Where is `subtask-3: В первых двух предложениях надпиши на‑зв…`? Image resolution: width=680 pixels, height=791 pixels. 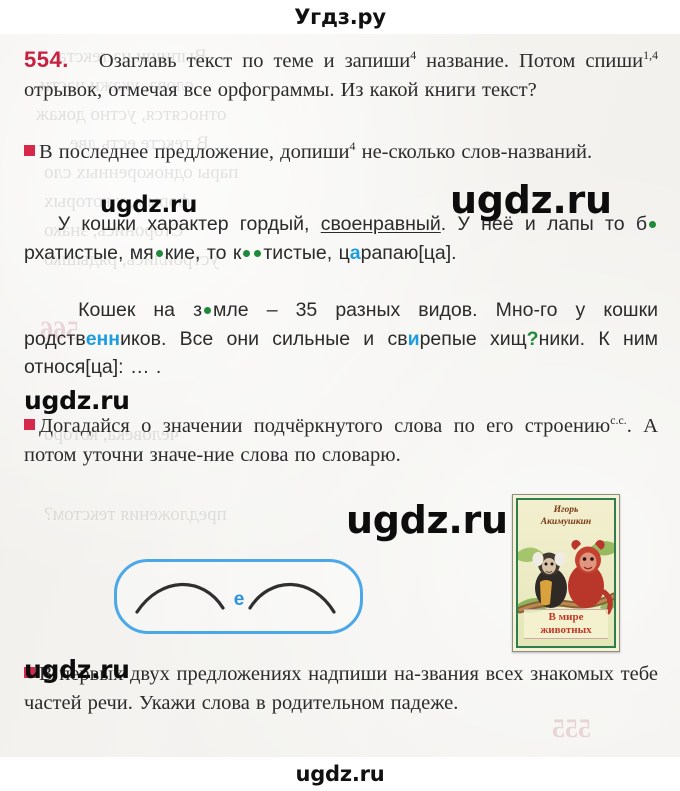
subtask-3: В первых двух предложениях надпиши на‑зв… is located at coordinates (341, 688).